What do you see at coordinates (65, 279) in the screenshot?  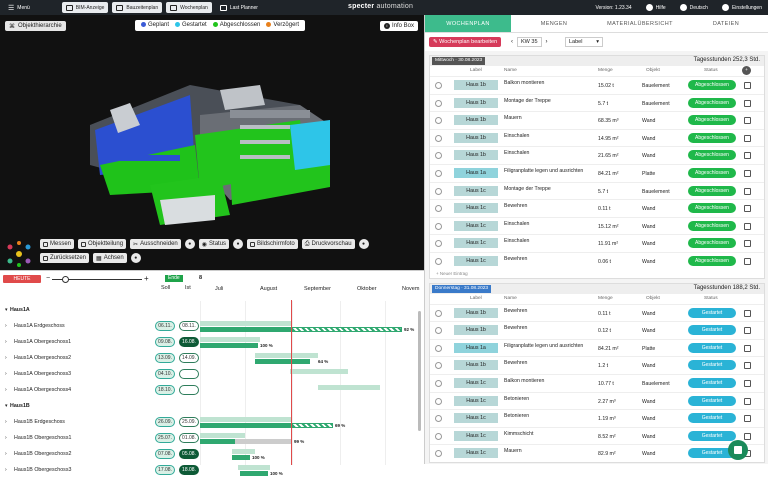 I see `slider-knob` at bounding box center [65, 279].